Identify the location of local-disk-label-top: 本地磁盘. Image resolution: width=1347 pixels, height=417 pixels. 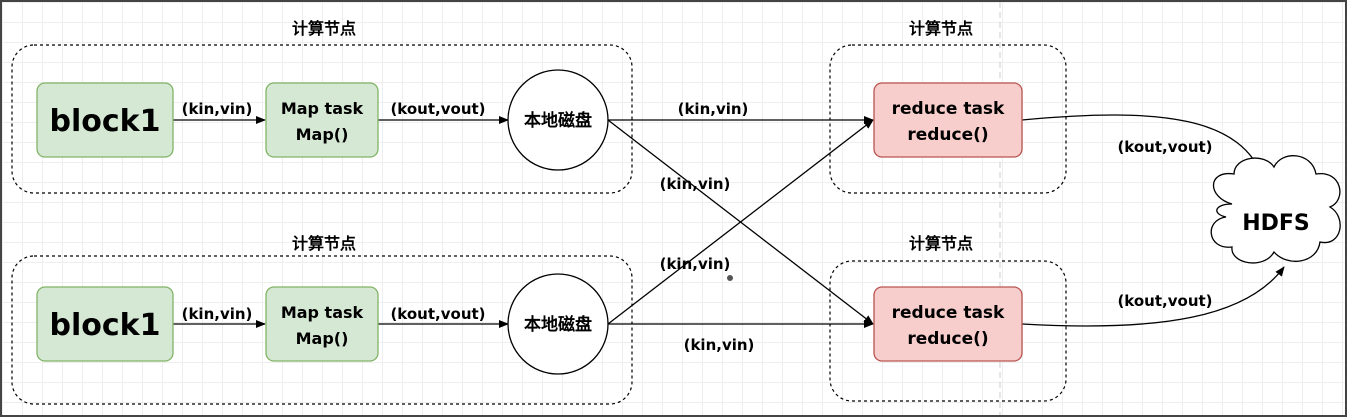
(558, 120).